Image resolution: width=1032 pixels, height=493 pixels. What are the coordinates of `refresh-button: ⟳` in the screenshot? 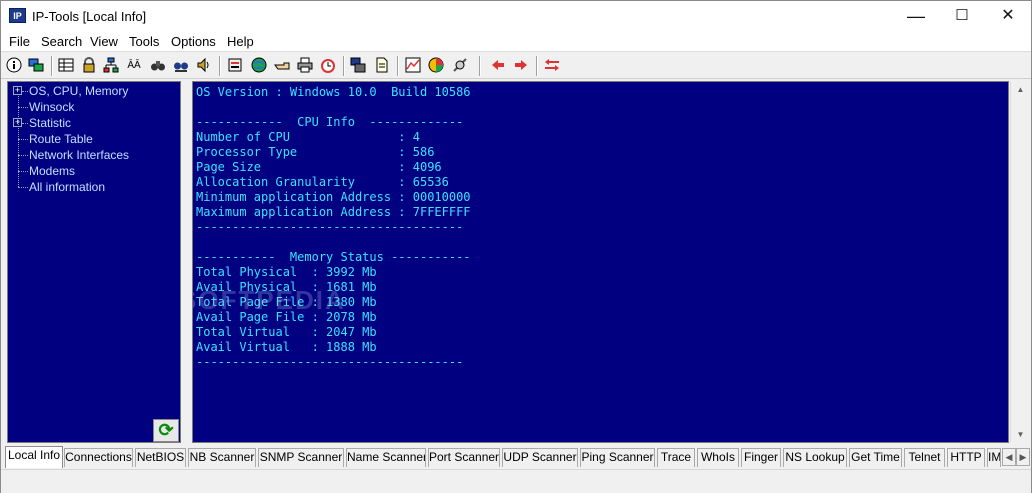 It's located at (166, 430).